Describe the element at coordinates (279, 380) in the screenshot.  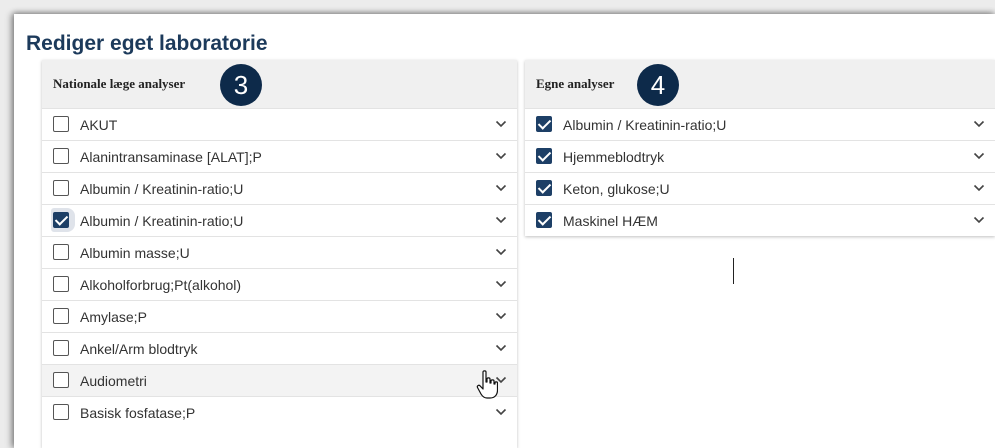
I see `list-item: Audiometri` at that location.